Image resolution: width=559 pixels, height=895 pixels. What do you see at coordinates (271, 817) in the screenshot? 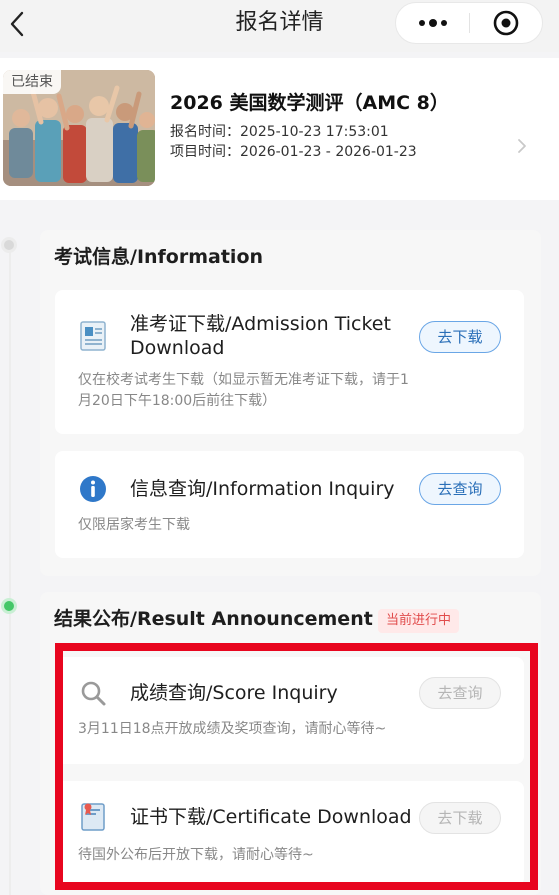
I see `certificate-download-label: 证书下载/Certificate Download` at bounding box center [271, 817].